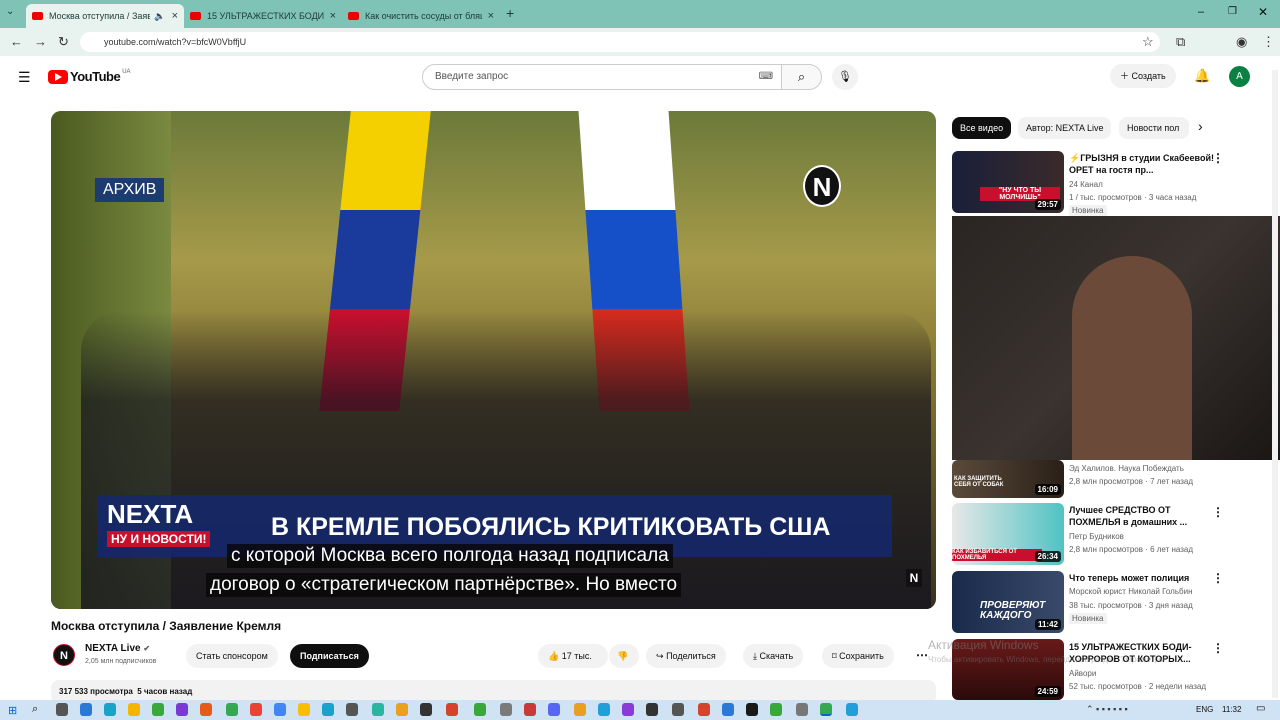 This screenshot has height=720, width=1280. I want to click on tab-2: 15 УЛЬТРАЖЕСТКИХ БОДИ- ×, so click(263, 16).